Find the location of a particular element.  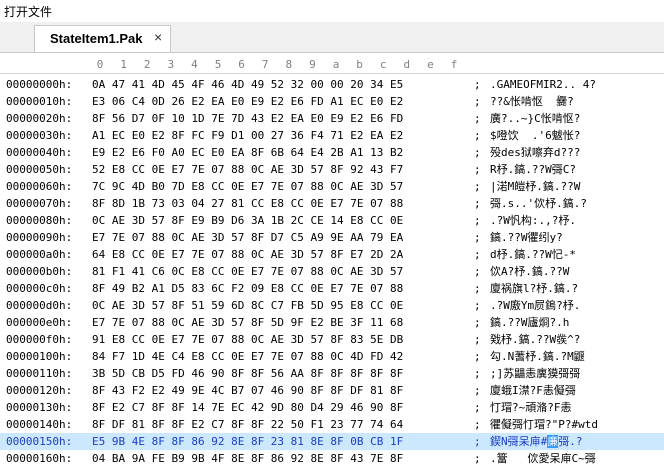

ruler-column-b: b is located at coordinates (359, 64).